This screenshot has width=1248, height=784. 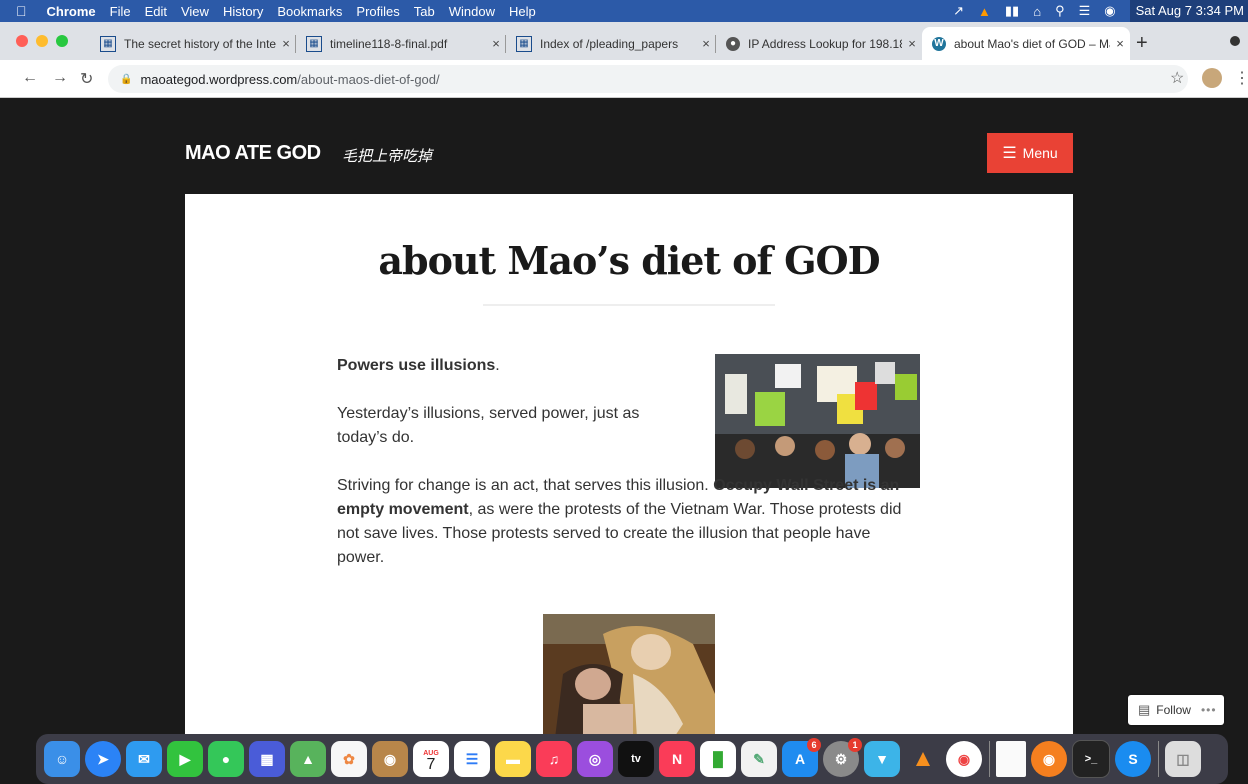 What do you see at coordinates (1060, 11) in the screenshot?
I see `spotlight-icon: ⚲` at bounding box center [1060, 11].